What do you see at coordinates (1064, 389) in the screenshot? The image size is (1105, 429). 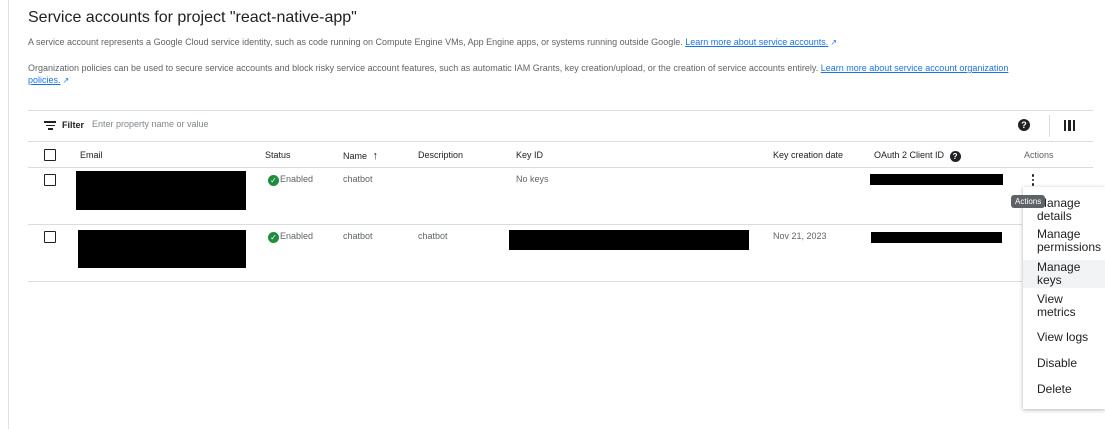 I see `menu-item-delete: Delete` at bounding box center [1064, 389].